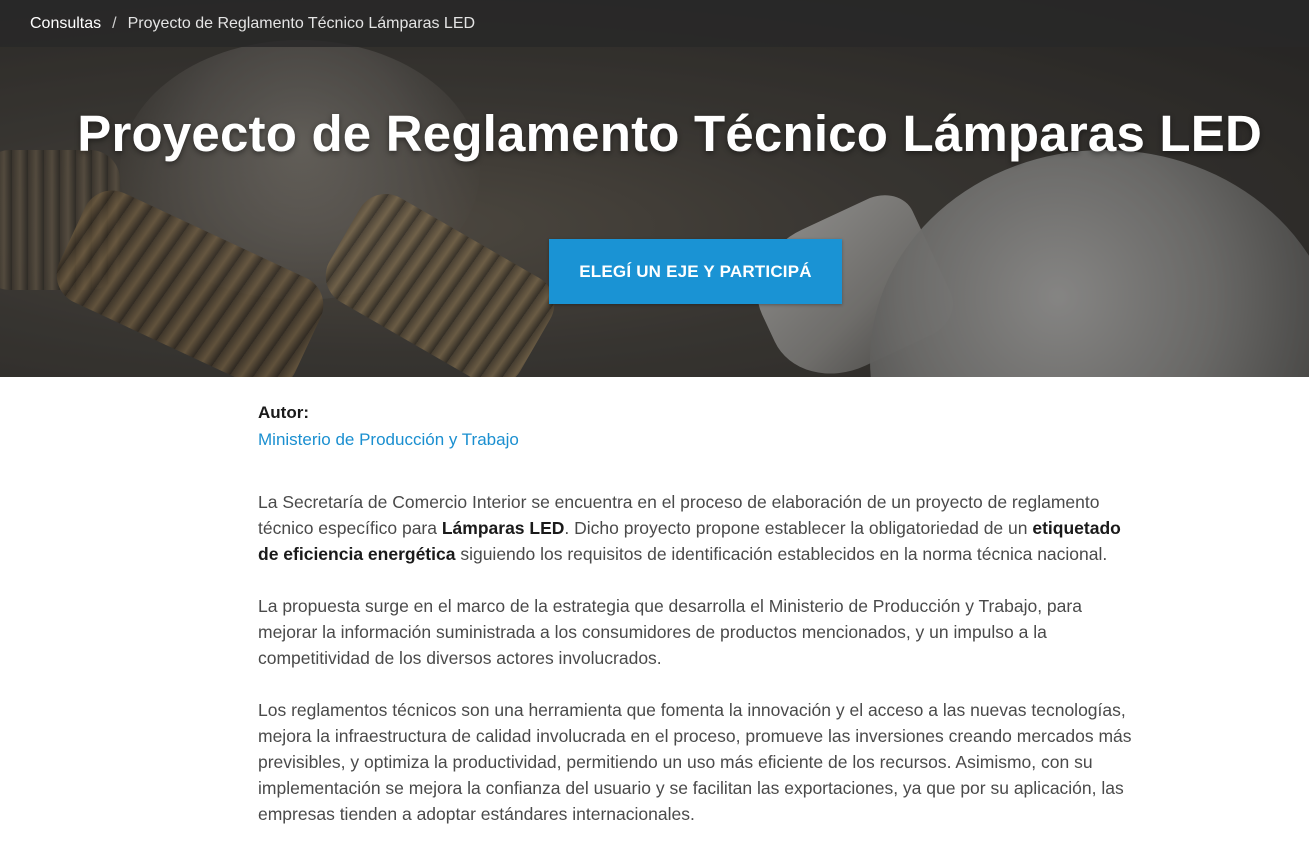 This screenshot has width=1309, height=853. Describe the element at coordinates (695, 271) in the screenshot. I see `choose-axis-participate-button: ELEGÍ UN EJE Y PARTICIPÁ` at that location.